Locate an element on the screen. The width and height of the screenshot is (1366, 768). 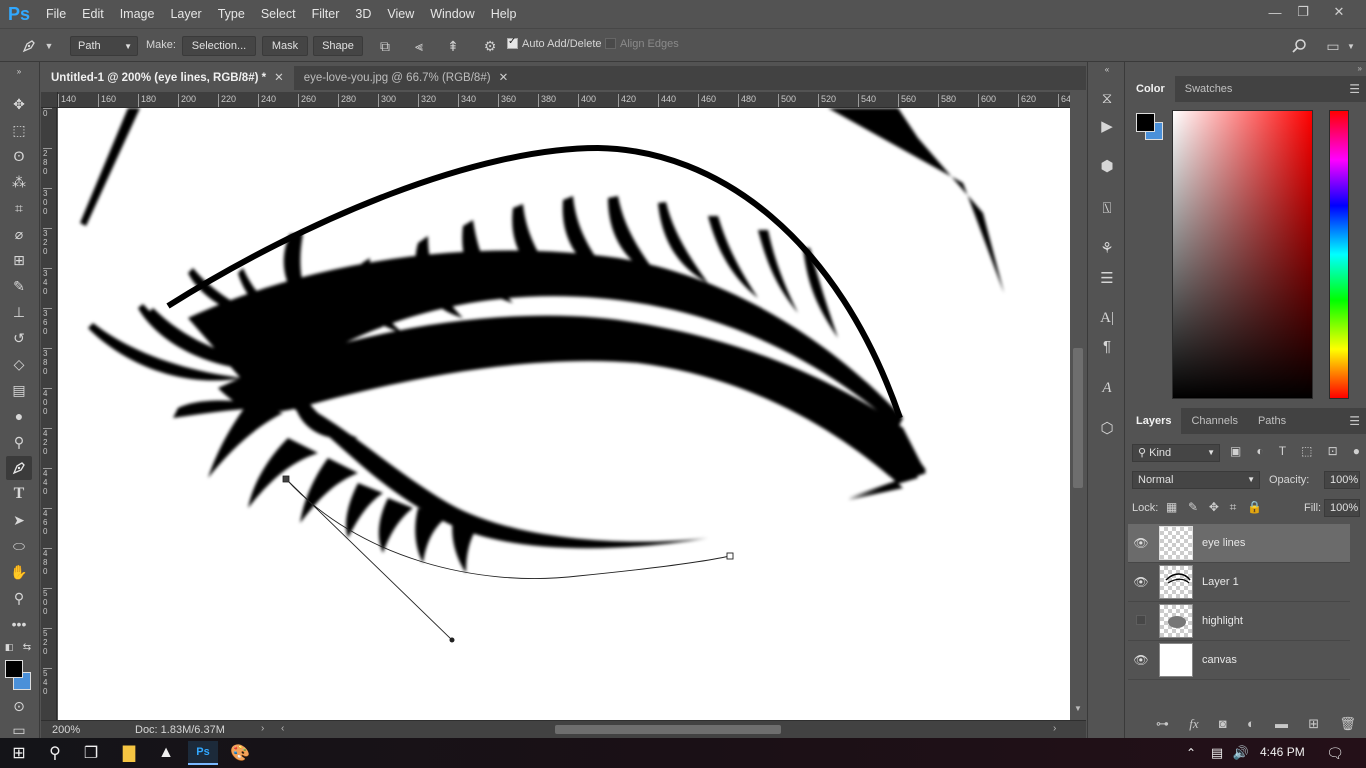
visibility-toggle is located at coordinates (1141, 621).